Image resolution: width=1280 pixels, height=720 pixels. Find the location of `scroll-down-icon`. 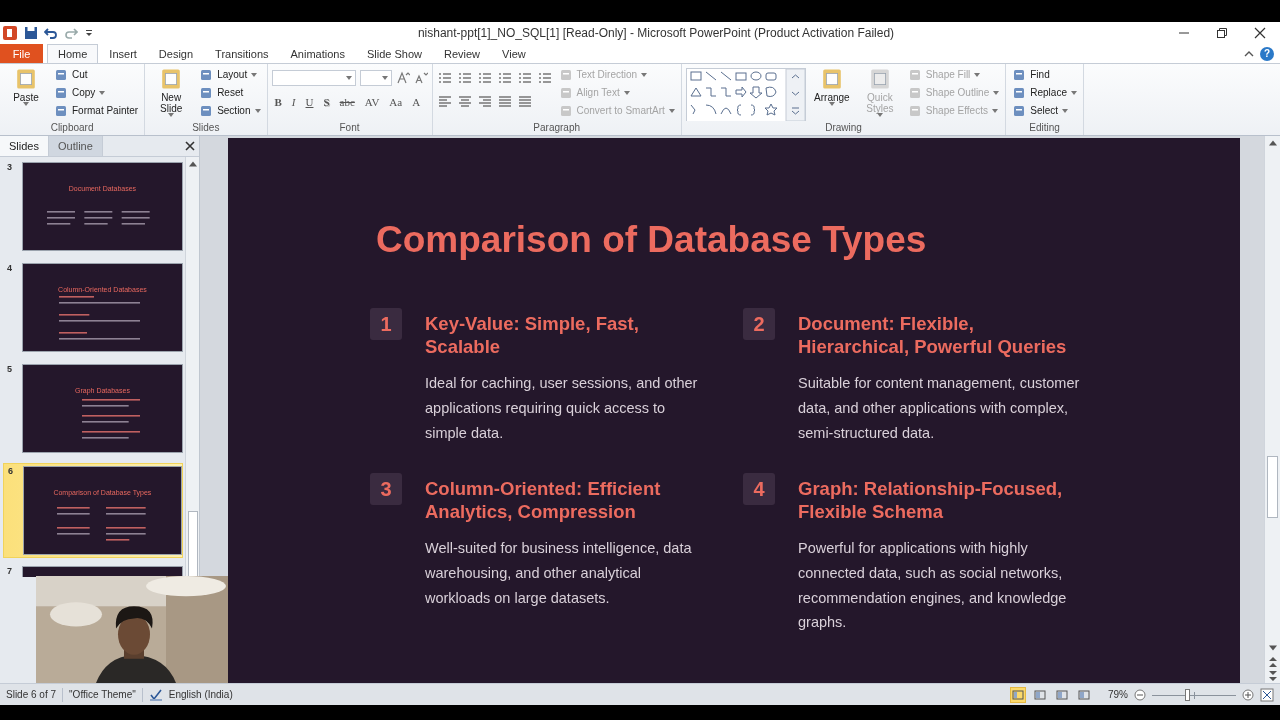

scroll-down-icon is located at coordinates (1272, 648).